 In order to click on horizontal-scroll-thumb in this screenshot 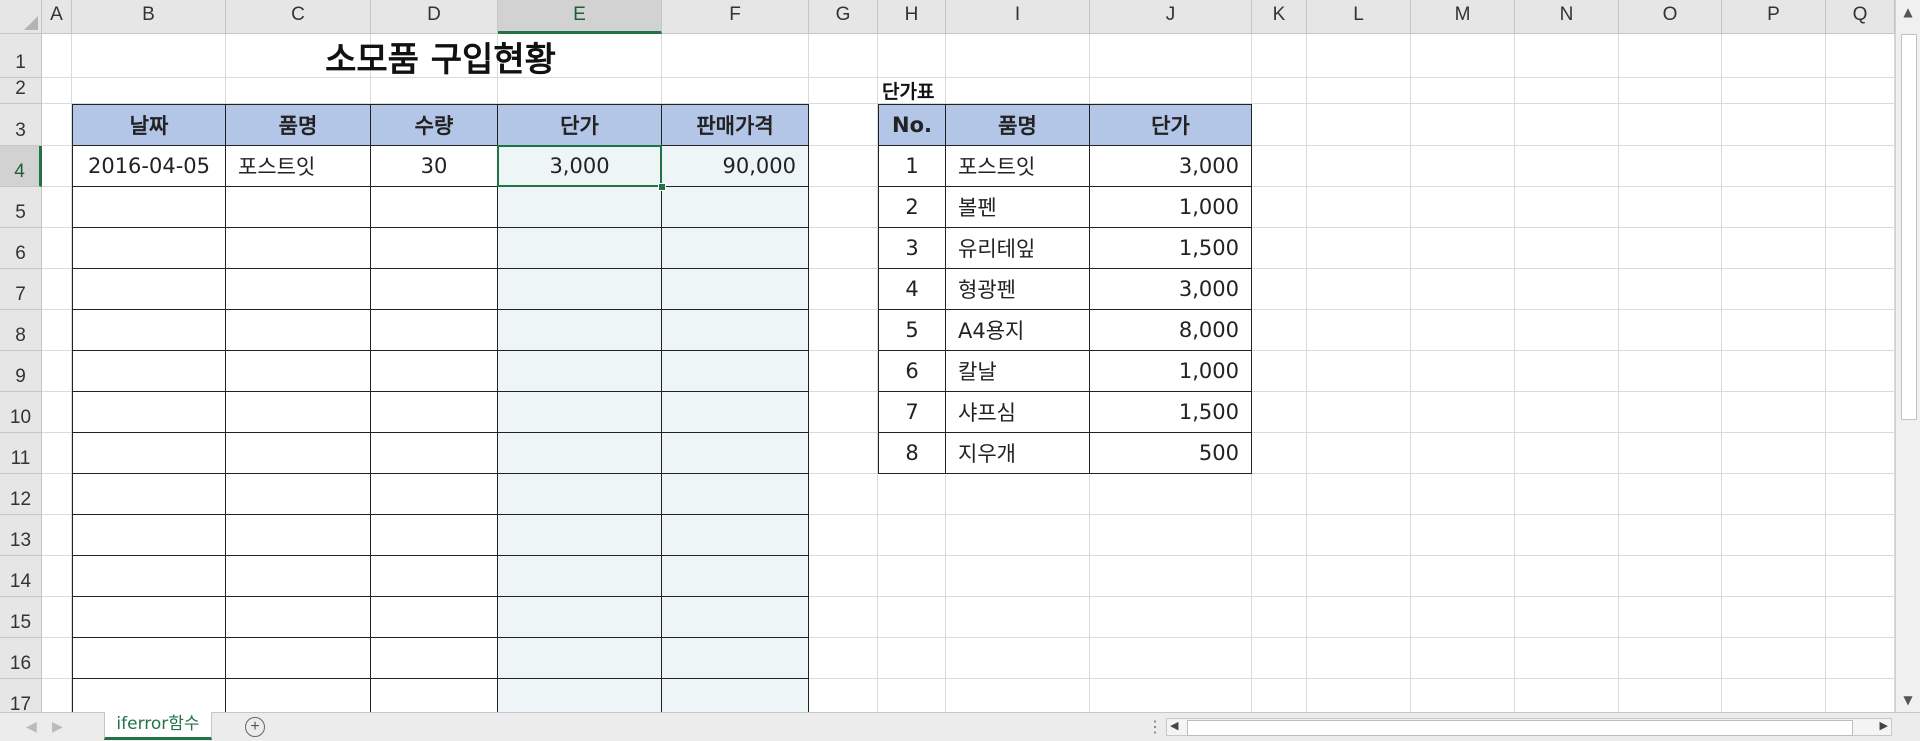, I will do `click(1520, 728)`.